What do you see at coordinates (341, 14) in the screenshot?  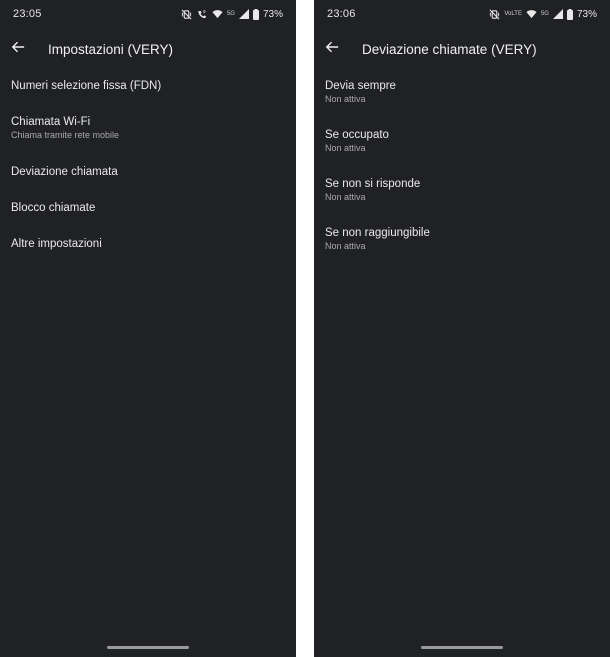 I see `status-time: 23:06` at bounding box center [341, 14].